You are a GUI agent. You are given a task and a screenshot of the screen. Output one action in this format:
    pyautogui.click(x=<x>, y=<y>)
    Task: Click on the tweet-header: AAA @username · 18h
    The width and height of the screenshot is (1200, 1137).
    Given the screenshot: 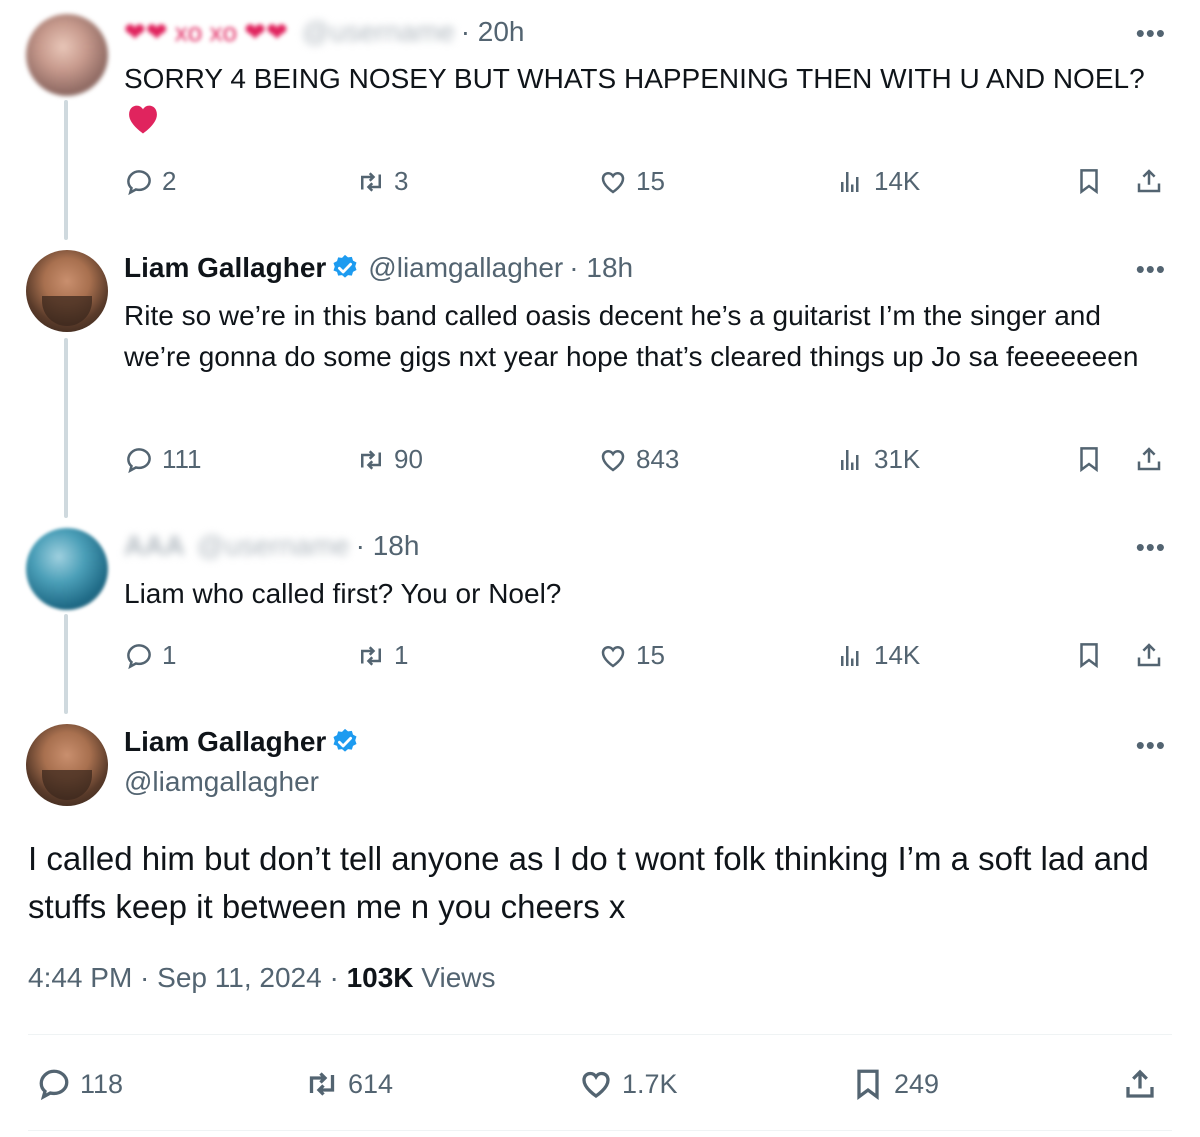 What is the action you would take?
    pyautogui.click(x=271, y=546)
    